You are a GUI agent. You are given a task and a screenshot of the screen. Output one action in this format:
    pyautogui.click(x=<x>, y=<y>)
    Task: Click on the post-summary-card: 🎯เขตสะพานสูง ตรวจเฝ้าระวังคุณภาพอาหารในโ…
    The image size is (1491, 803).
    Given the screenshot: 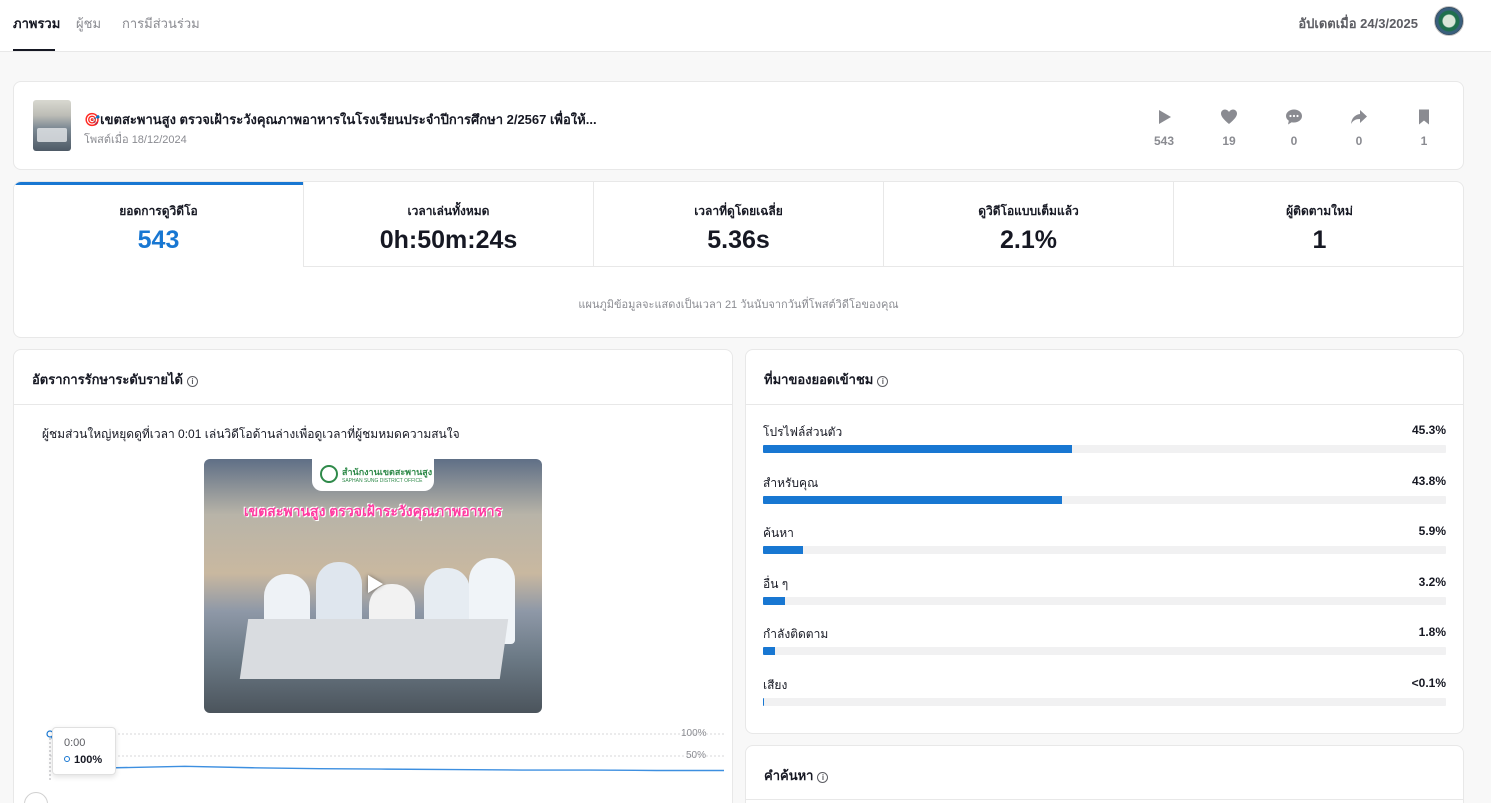 What is the action you would take?
    pyautogui.click(x=738, y=125)
    